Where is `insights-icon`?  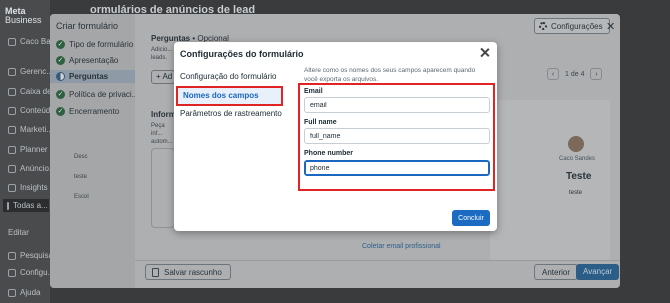 insights-icon is located at coordinates (12, 187).